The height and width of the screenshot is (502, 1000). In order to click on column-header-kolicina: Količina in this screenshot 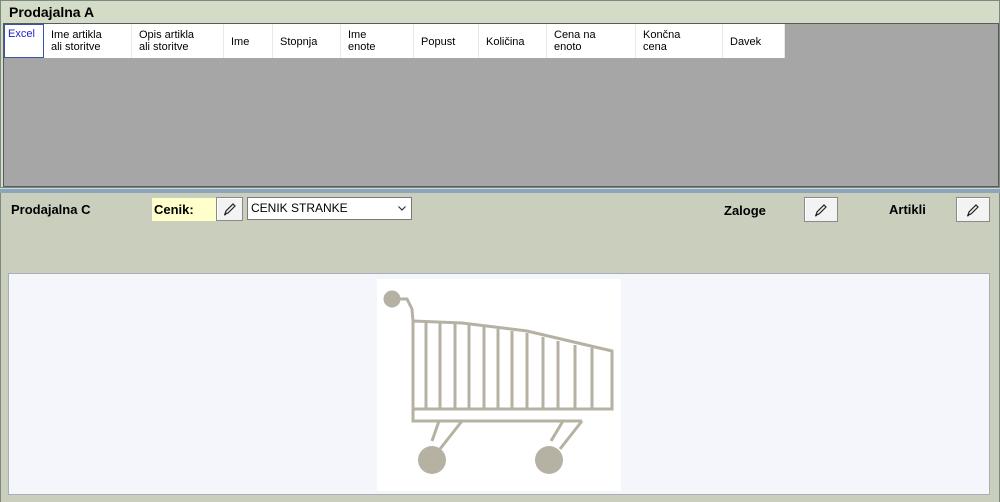, I will do `click(513, 41)`.